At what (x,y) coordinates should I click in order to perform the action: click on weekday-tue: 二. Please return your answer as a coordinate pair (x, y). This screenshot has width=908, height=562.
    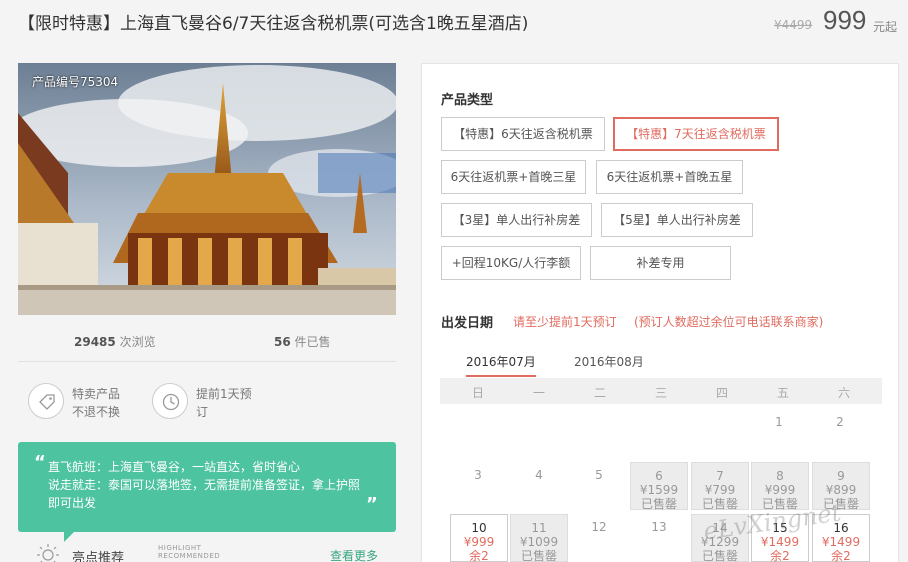
    Looking at the image, I should click on (599, 393).